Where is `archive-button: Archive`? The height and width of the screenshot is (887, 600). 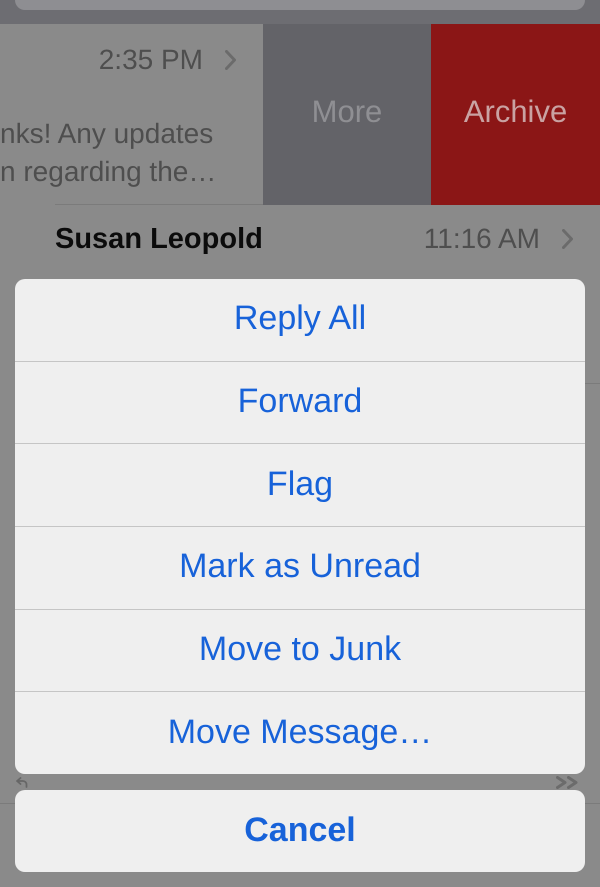
archive-button: Archive is located at coordinates (515, 114).